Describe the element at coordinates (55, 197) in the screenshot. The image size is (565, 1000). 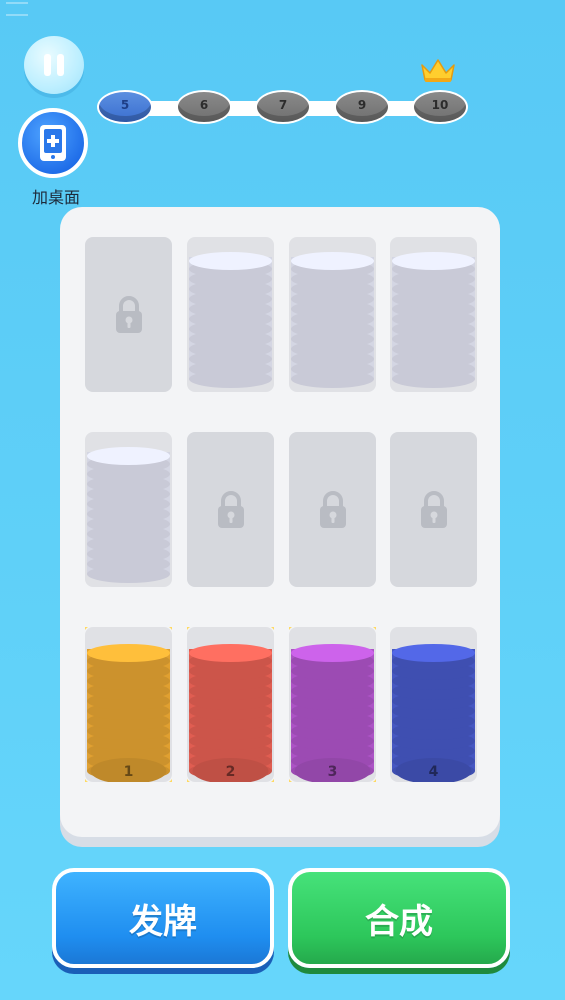
I see `add-to-desktop-label: 加桌面` at that location.